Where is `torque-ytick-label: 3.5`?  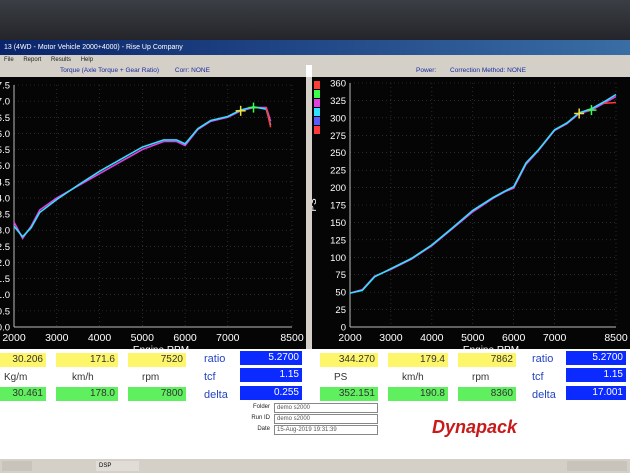
torque-ytick-label: 3.5 is located at coordinates (5, 215).